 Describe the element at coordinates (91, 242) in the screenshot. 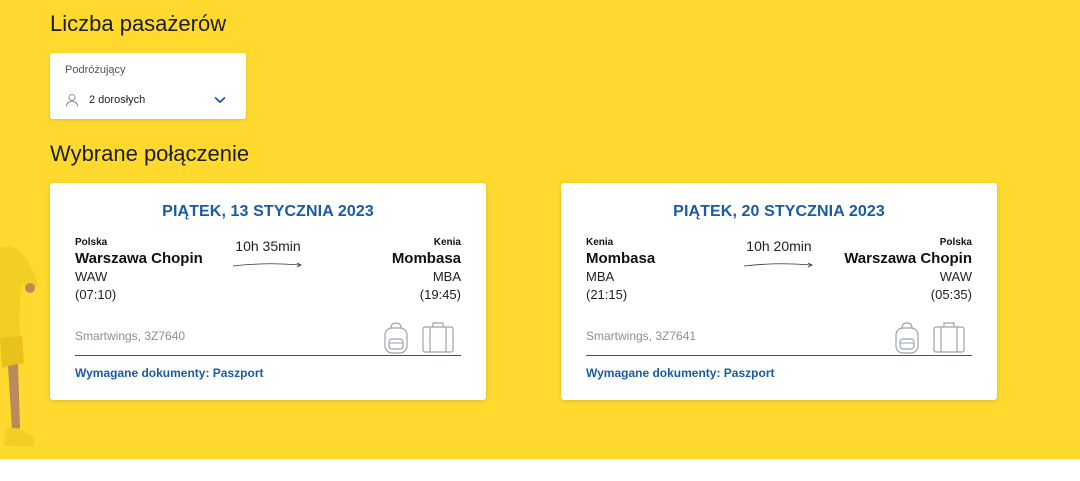

I see `departure-country: Polska` at that location.